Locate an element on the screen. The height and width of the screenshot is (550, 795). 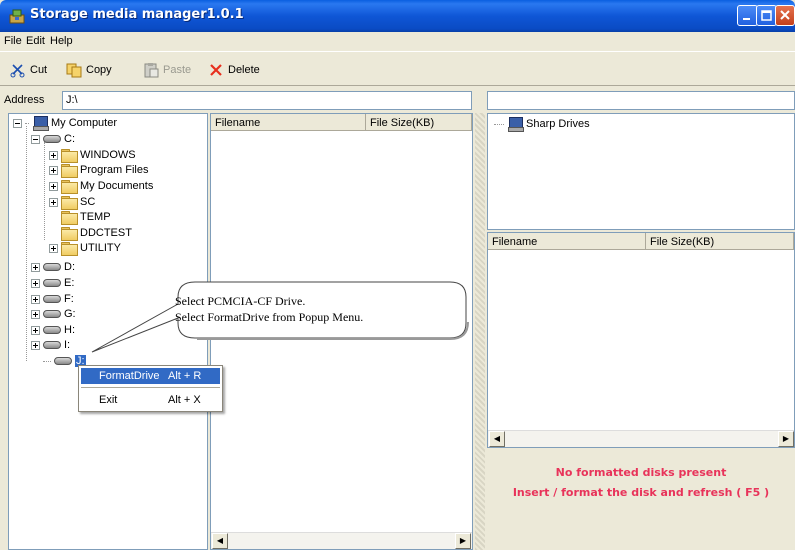
close-button is located at coordinates (785, 15).